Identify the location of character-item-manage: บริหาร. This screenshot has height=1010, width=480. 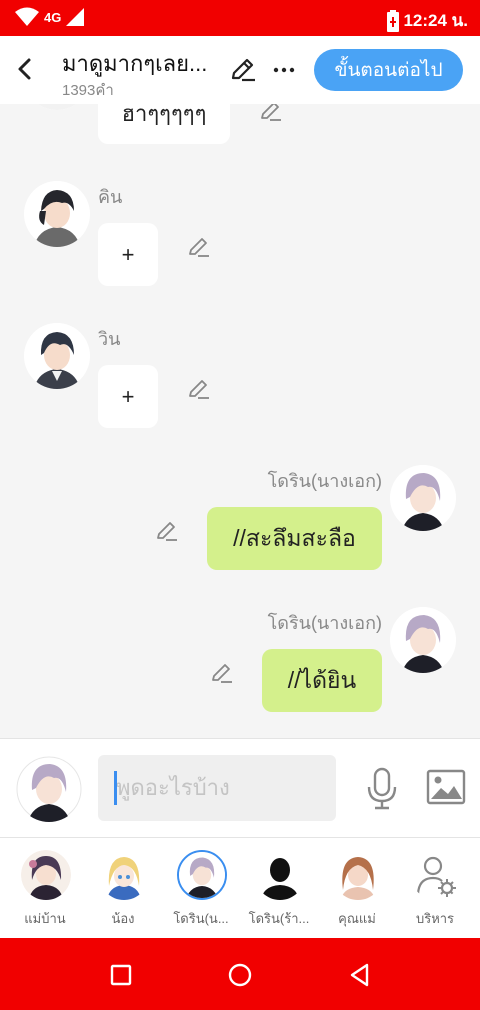
(435, 892).